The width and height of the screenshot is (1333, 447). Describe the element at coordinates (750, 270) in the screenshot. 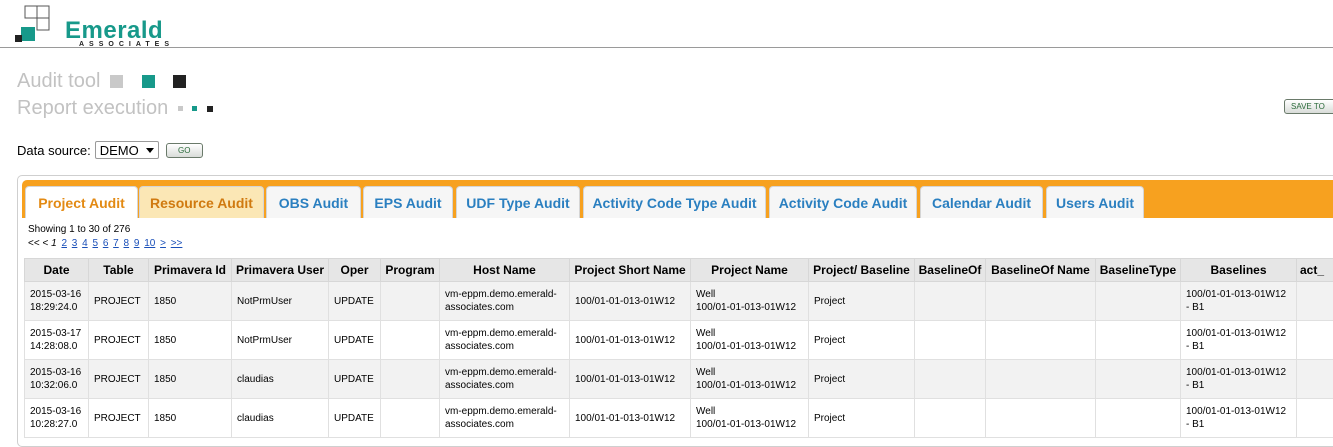

I see `column-header: Project Name` at that location.